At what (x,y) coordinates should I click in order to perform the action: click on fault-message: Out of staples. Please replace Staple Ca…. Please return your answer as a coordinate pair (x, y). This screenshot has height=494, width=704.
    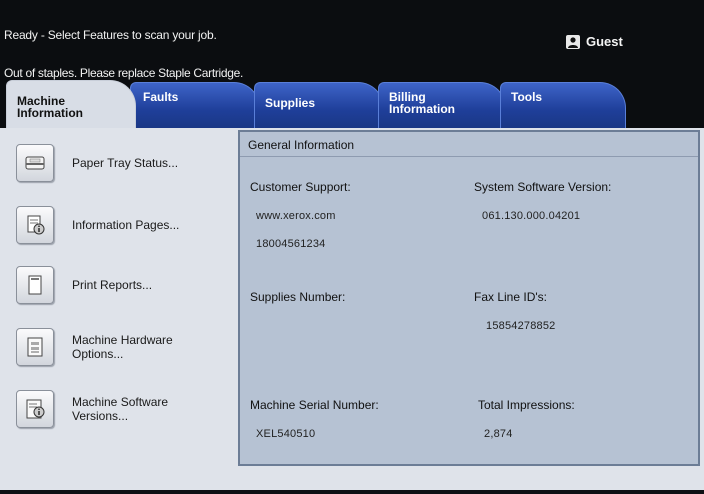
    Looking at the image, I should click on (123, 73).